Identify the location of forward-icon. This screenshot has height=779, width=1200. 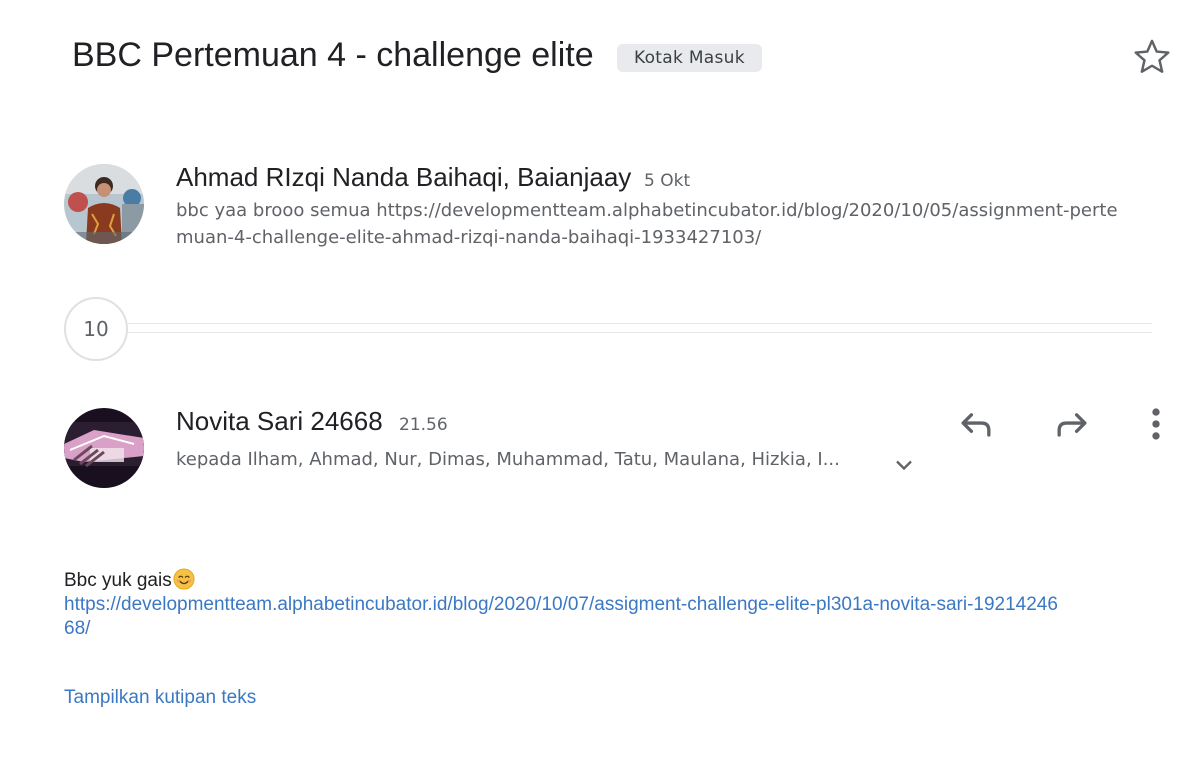
(1072, 424).